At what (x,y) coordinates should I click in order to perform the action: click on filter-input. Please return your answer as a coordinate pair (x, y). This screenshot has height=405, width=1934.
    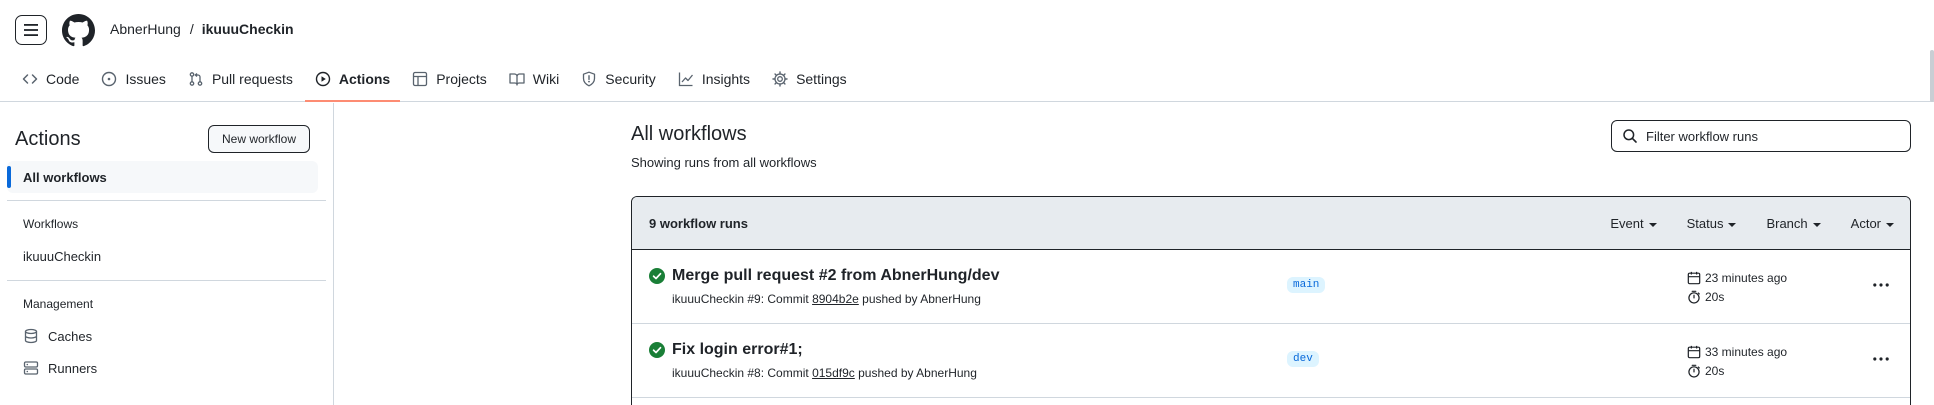
    Looking at the image, I should click on (1771, 136).